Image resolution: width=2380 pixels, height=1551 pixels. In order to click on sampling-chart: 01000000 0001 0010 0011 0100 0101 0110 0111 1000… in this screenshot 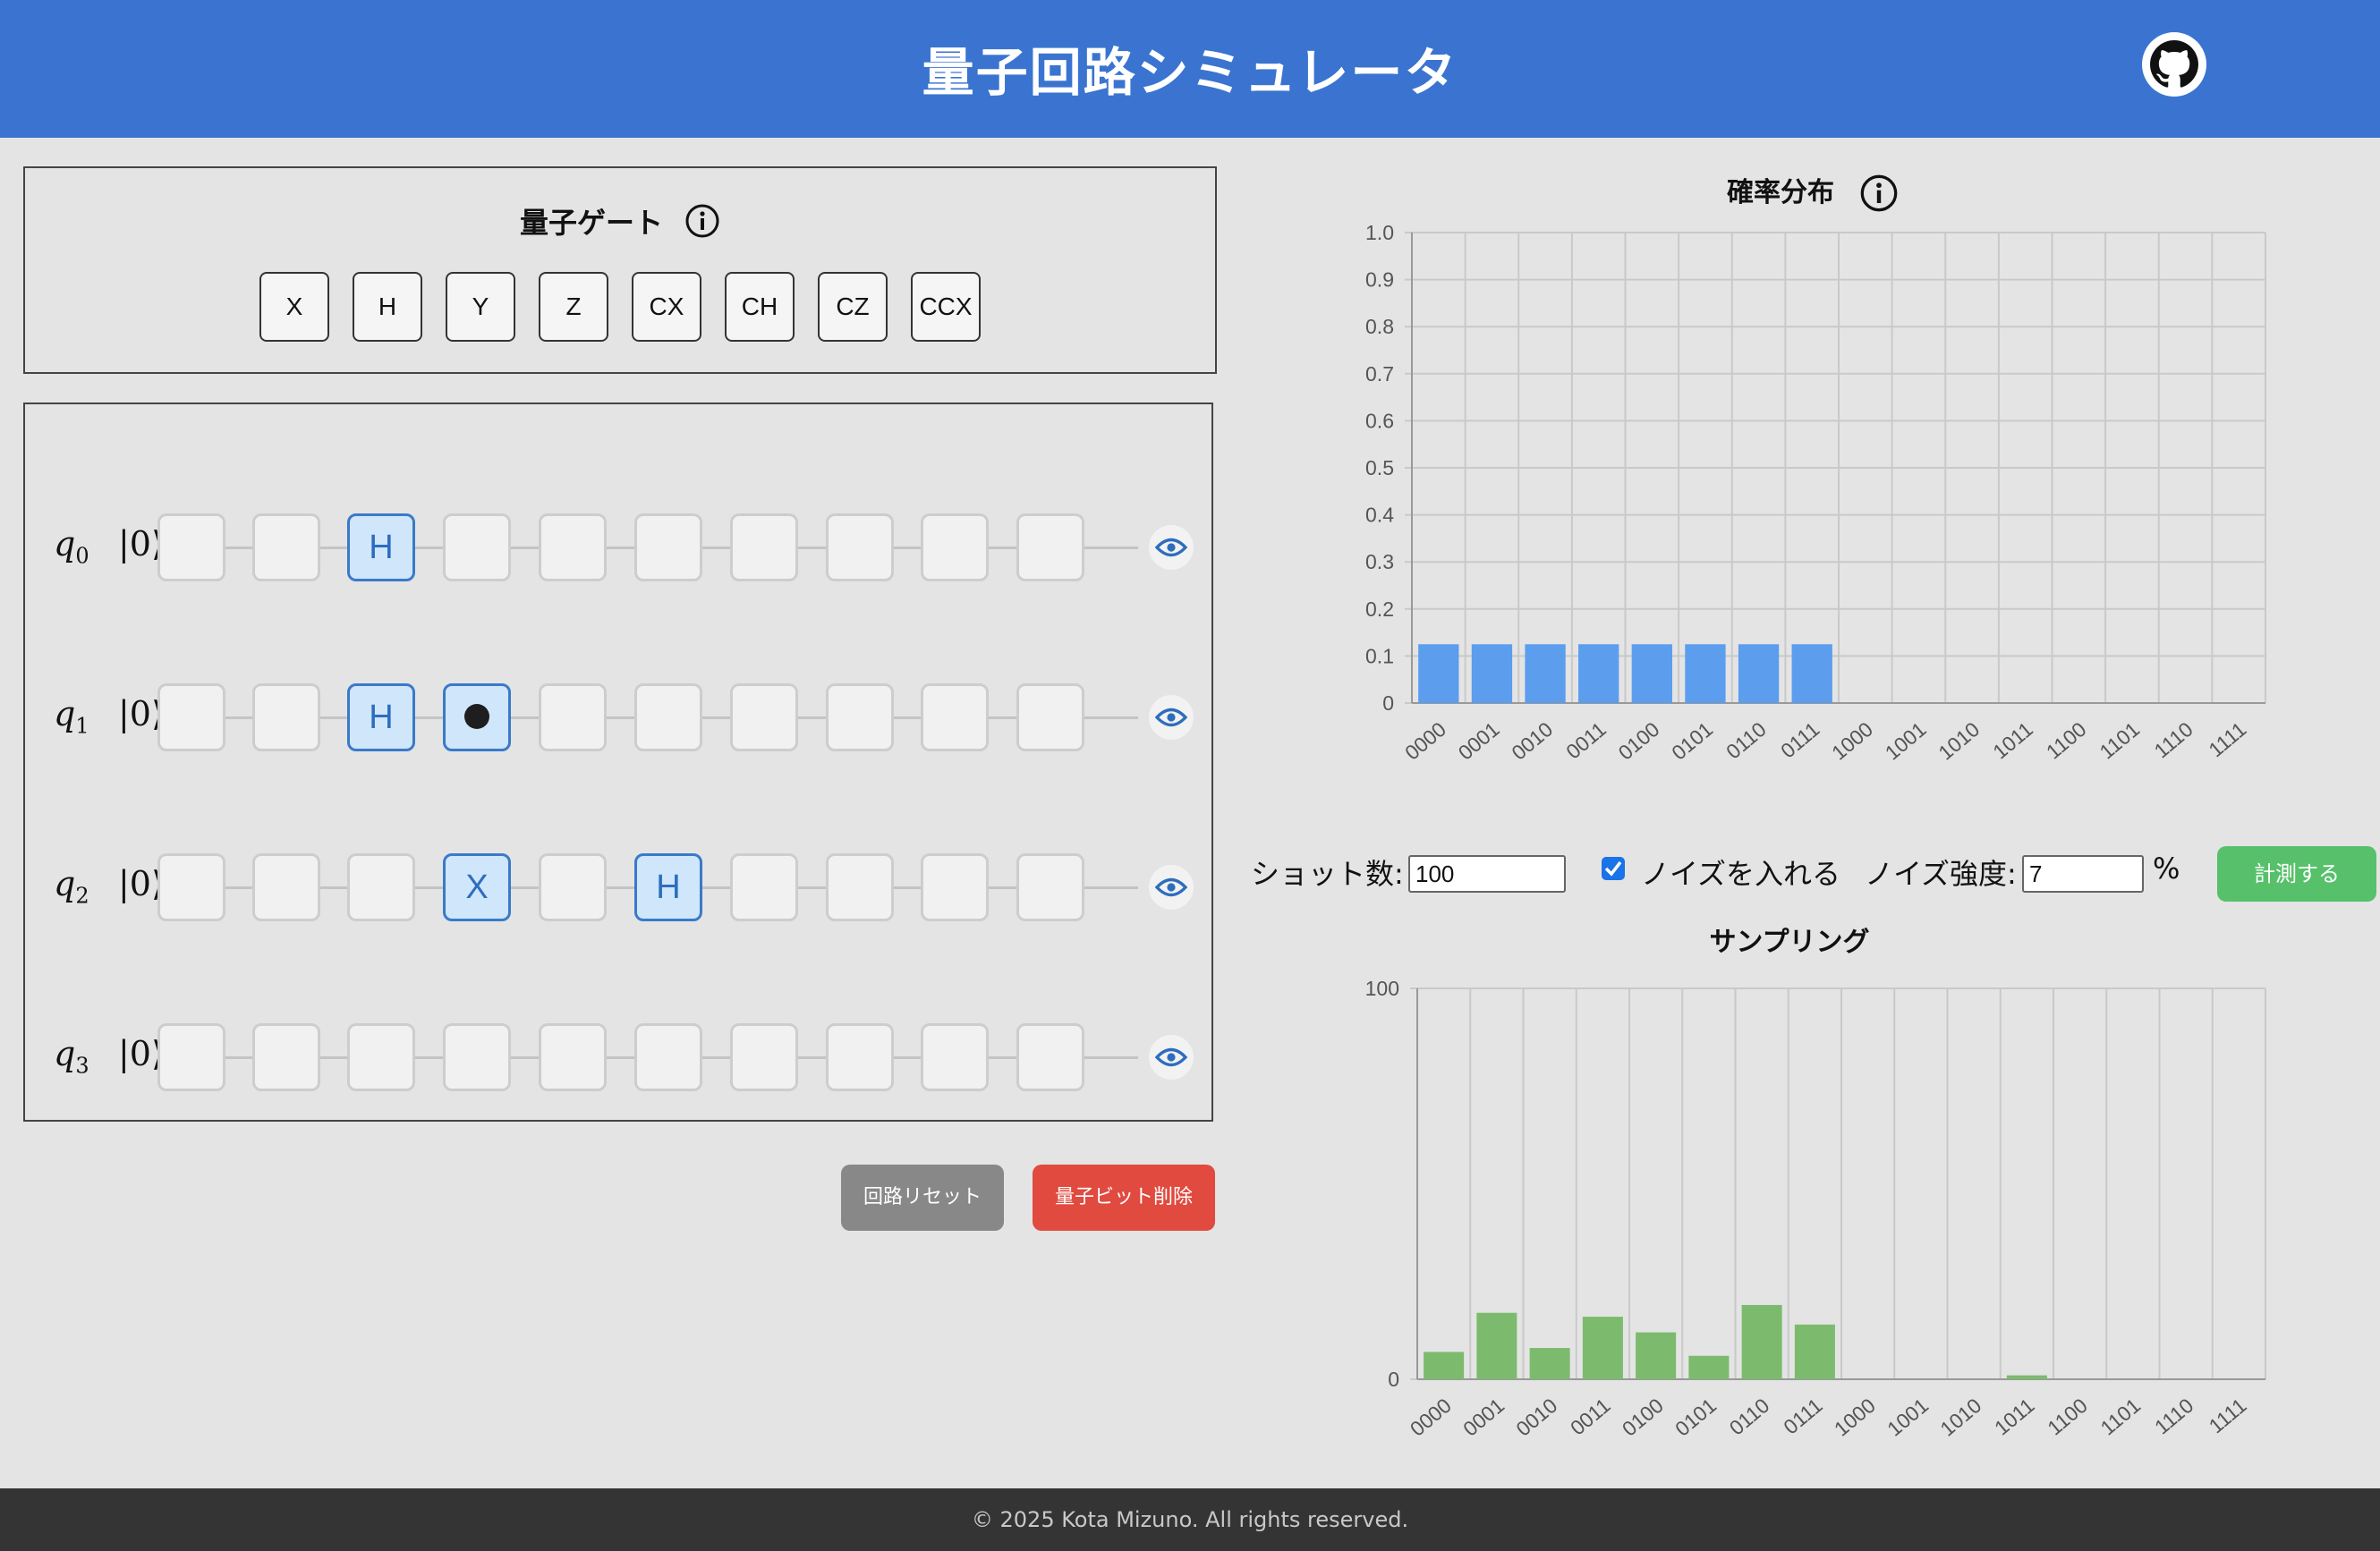, I will do `click(1816, 1209)`.